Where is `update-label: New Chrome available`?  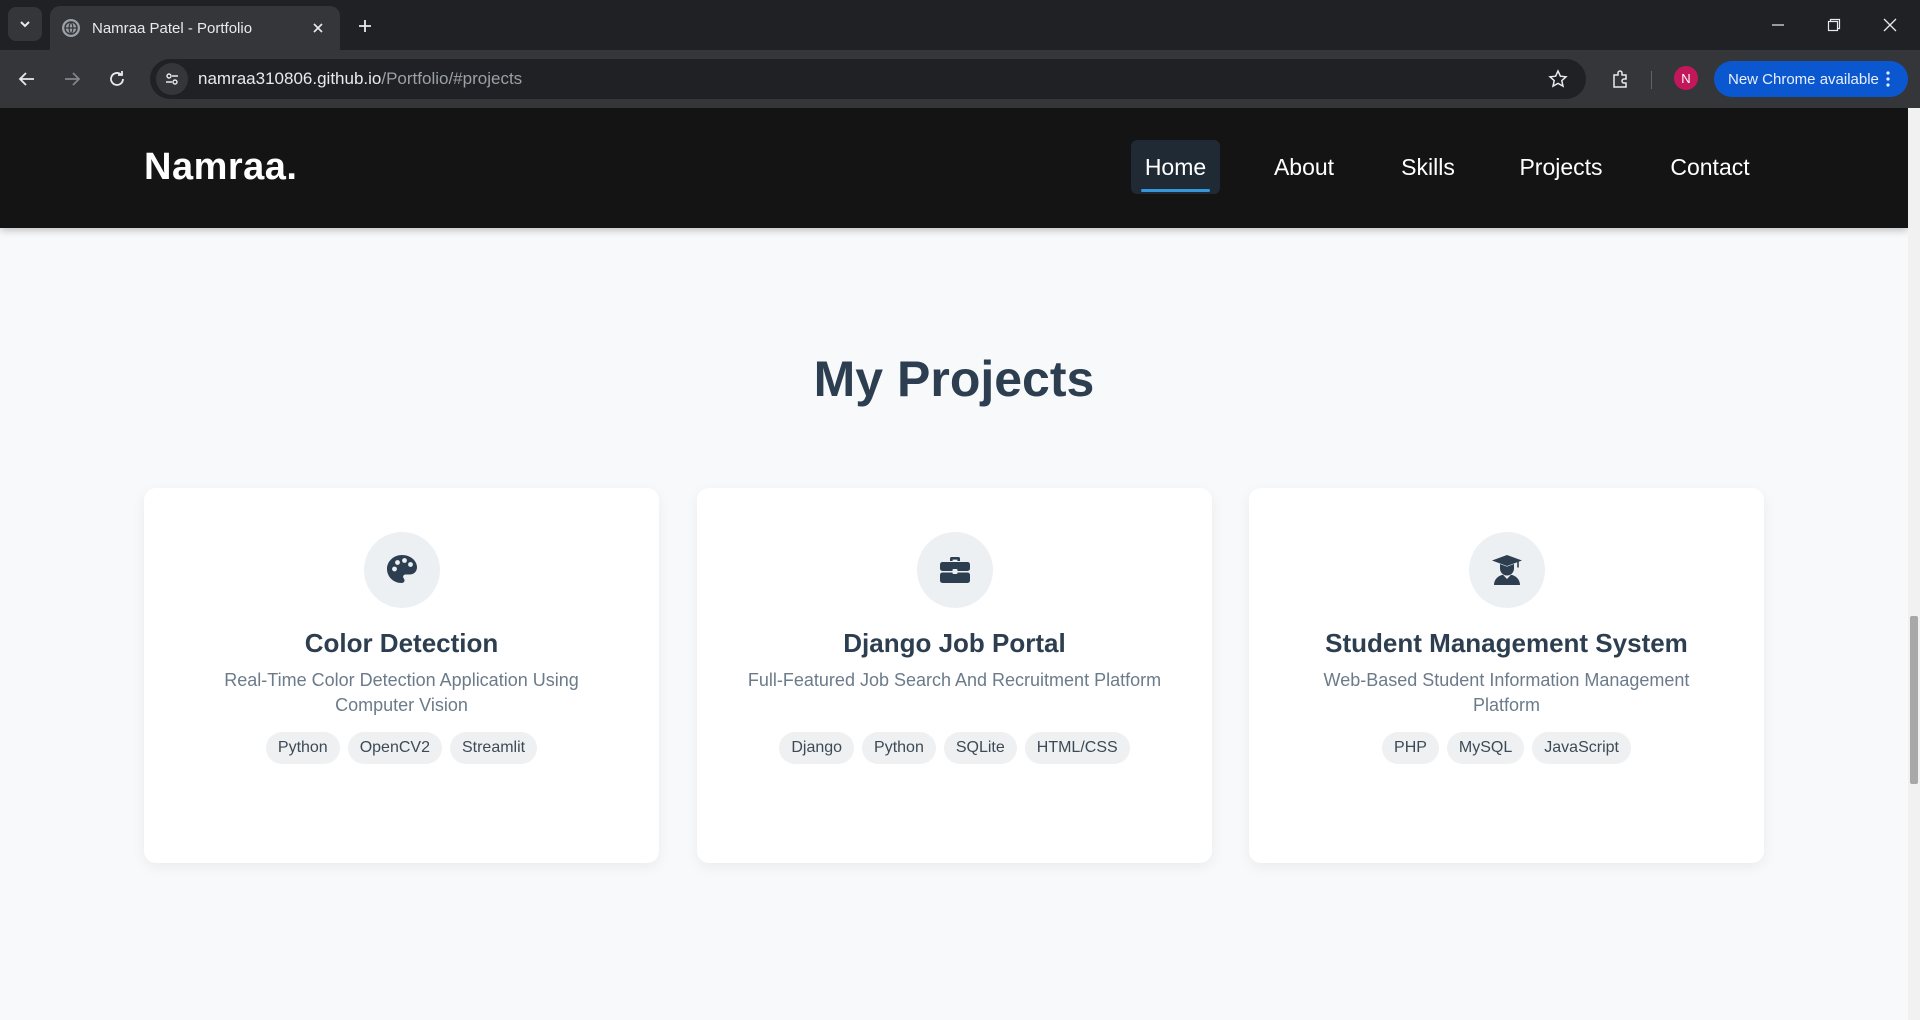
update-label: New Chrome available is located at coordinates (1803, 79).